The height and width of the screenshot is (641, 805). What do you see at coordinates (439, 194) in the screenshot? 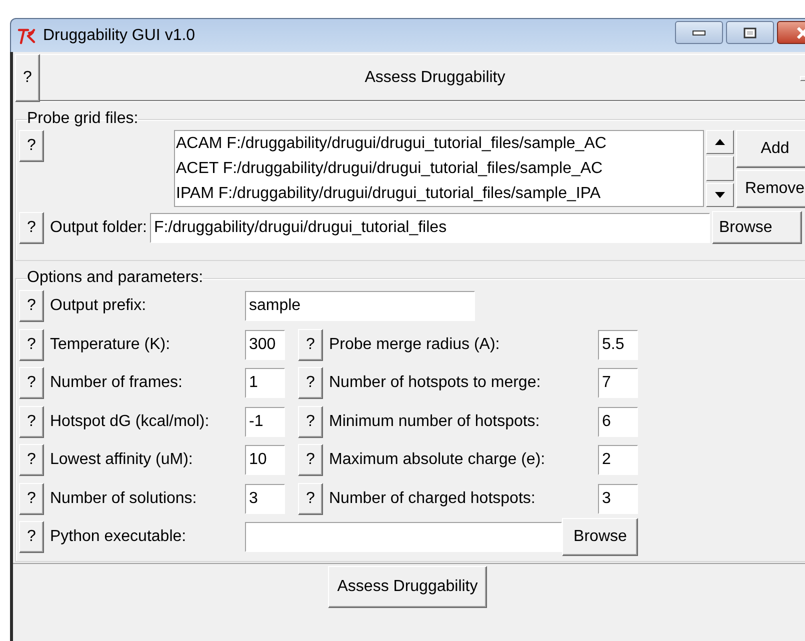
I see `list-item: IPAM F:/druggability/drugui/drugui_tutorial_files/sample_IPA` at bounding box center [439, 194].